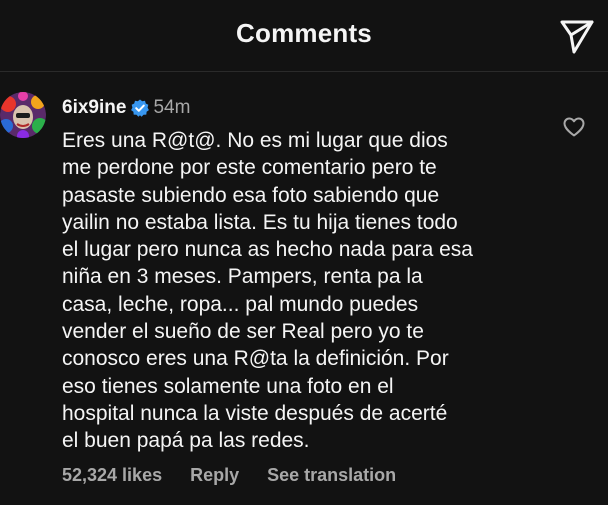 The width and height of the screenshot is (608, 505). Describe the element at coordinates (172, 107) in the screenshot. I see `comment-timestamp: 54m` at that location.